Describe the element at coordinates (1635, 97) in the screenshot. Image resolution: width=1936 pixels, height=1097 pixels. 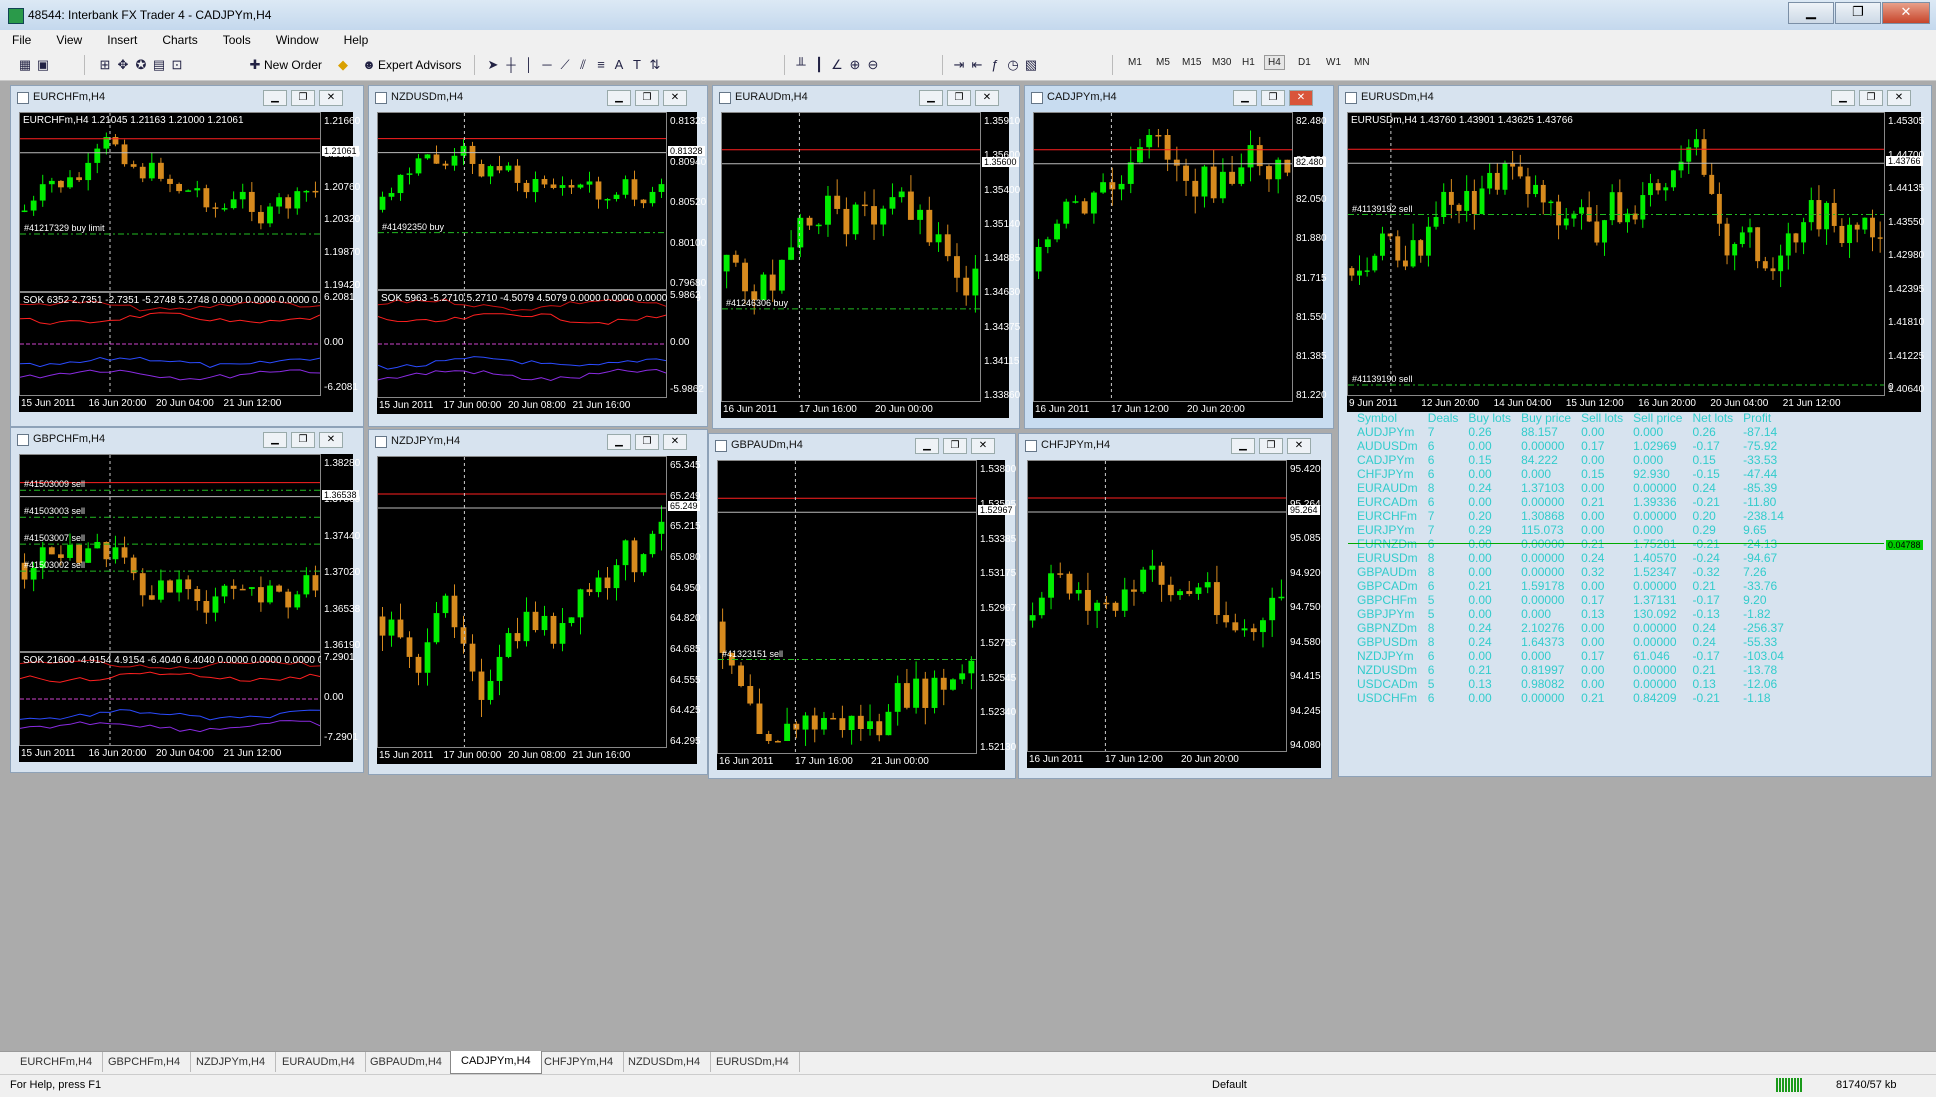
I see `chart-window-header: EURUSDm,H4 ▁ ❐ ✕` at that location.